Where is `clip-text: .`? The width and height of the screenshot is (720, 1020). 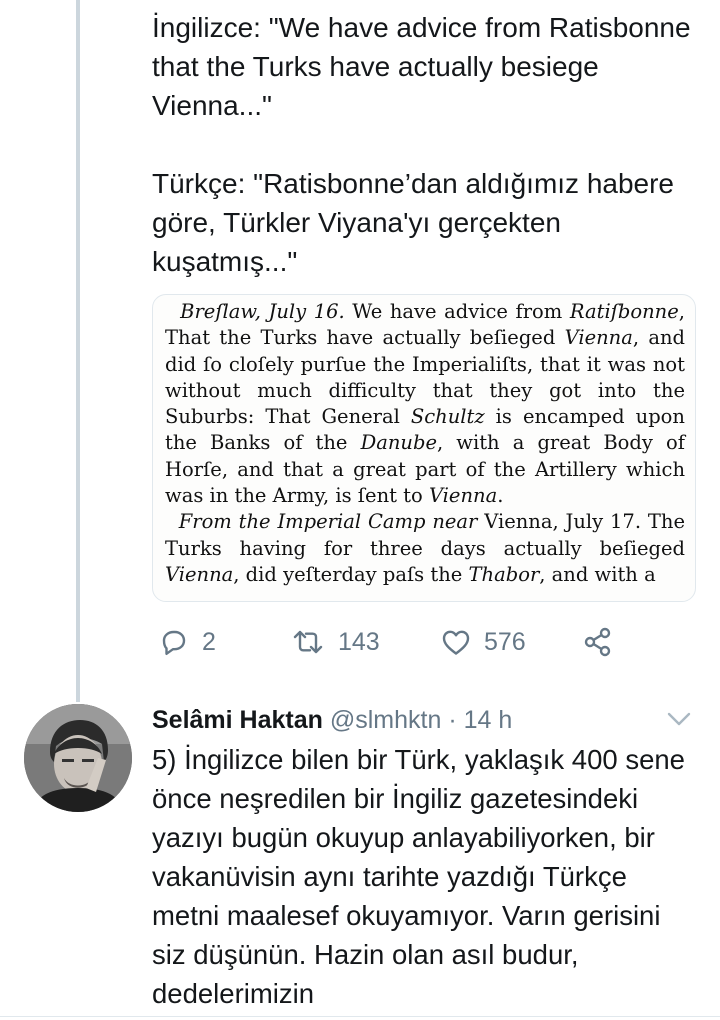
clip-text: . is located at coordinates (500, 496).